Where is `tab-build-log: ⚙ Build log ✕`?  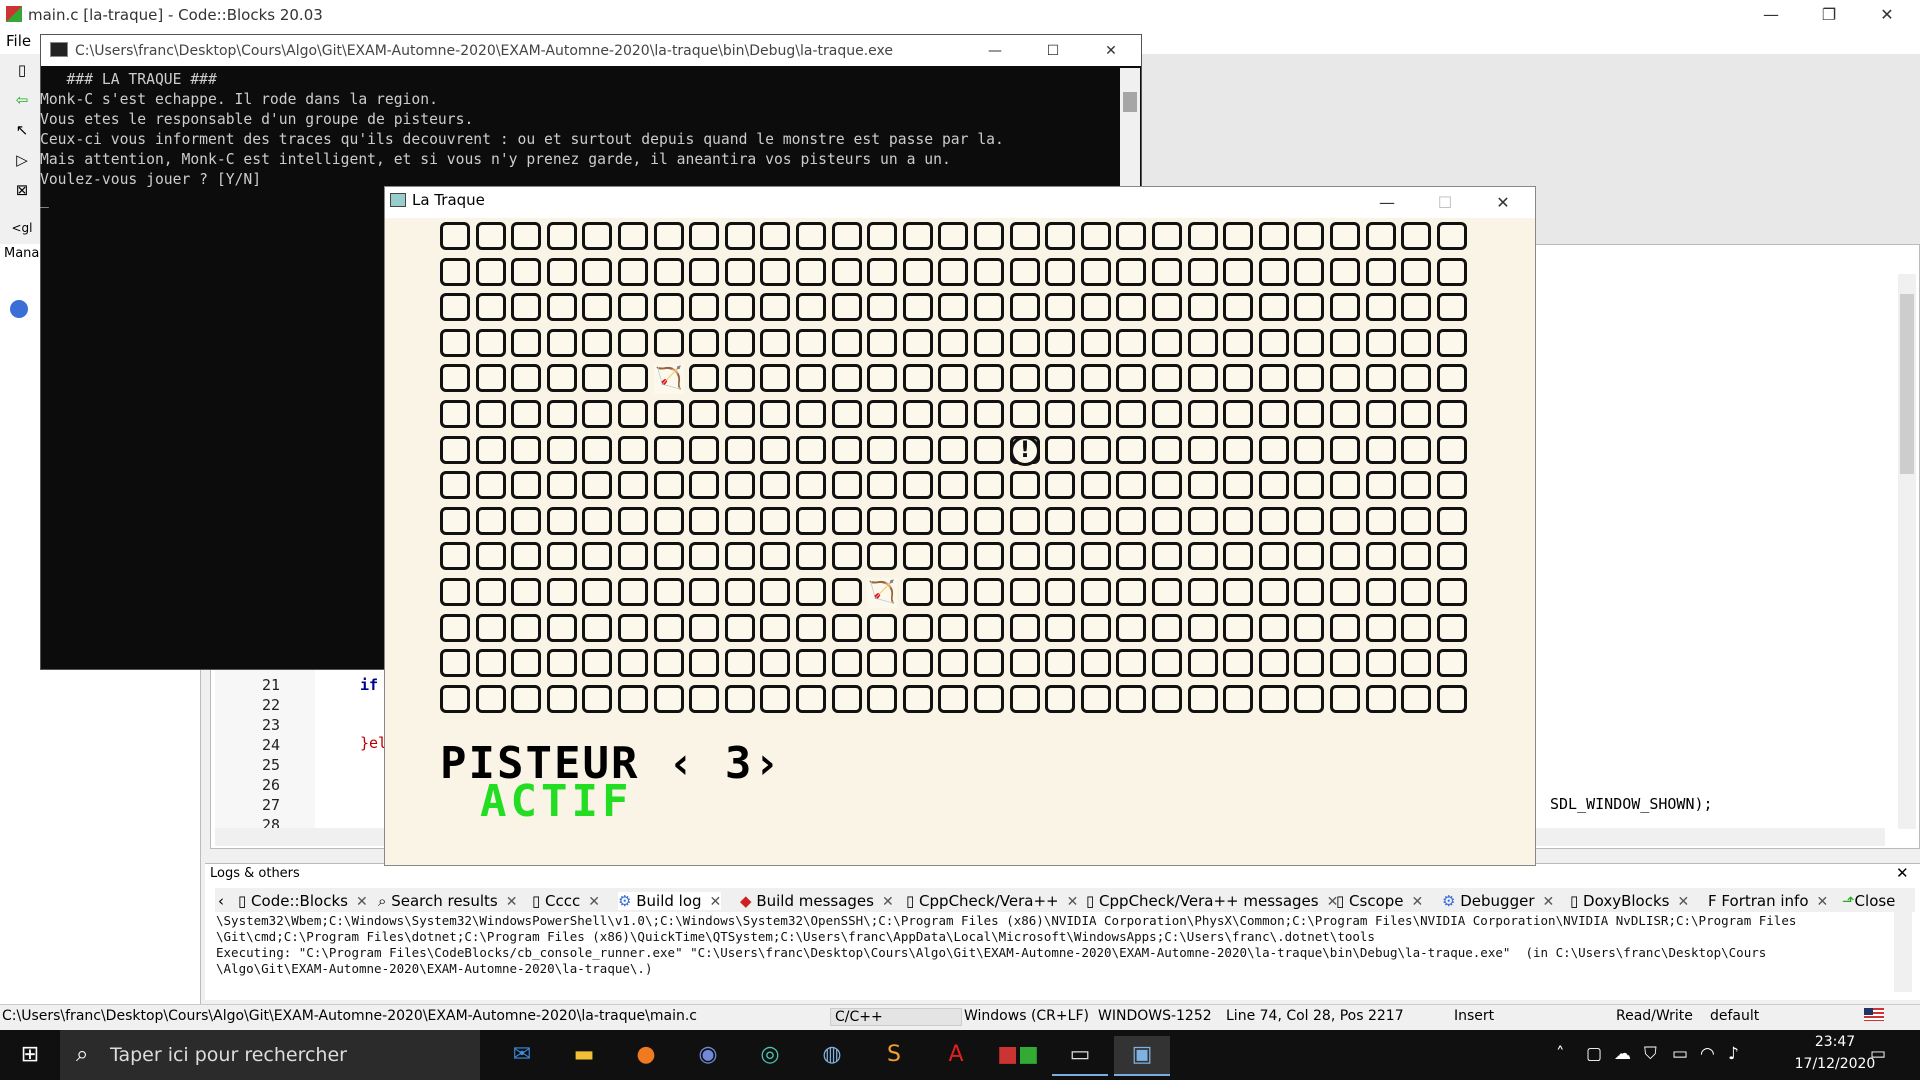
tab-build-log: ⚙ Build log ✕ is located at coordinates (670, 901).